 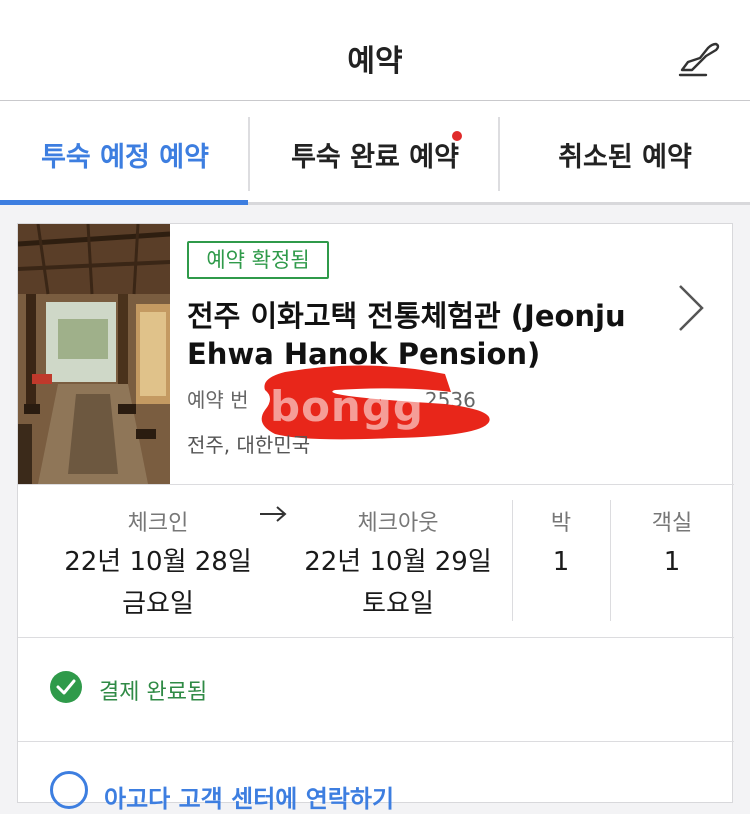 I want to click on check-circle-icon, so click(x=66, y=687).